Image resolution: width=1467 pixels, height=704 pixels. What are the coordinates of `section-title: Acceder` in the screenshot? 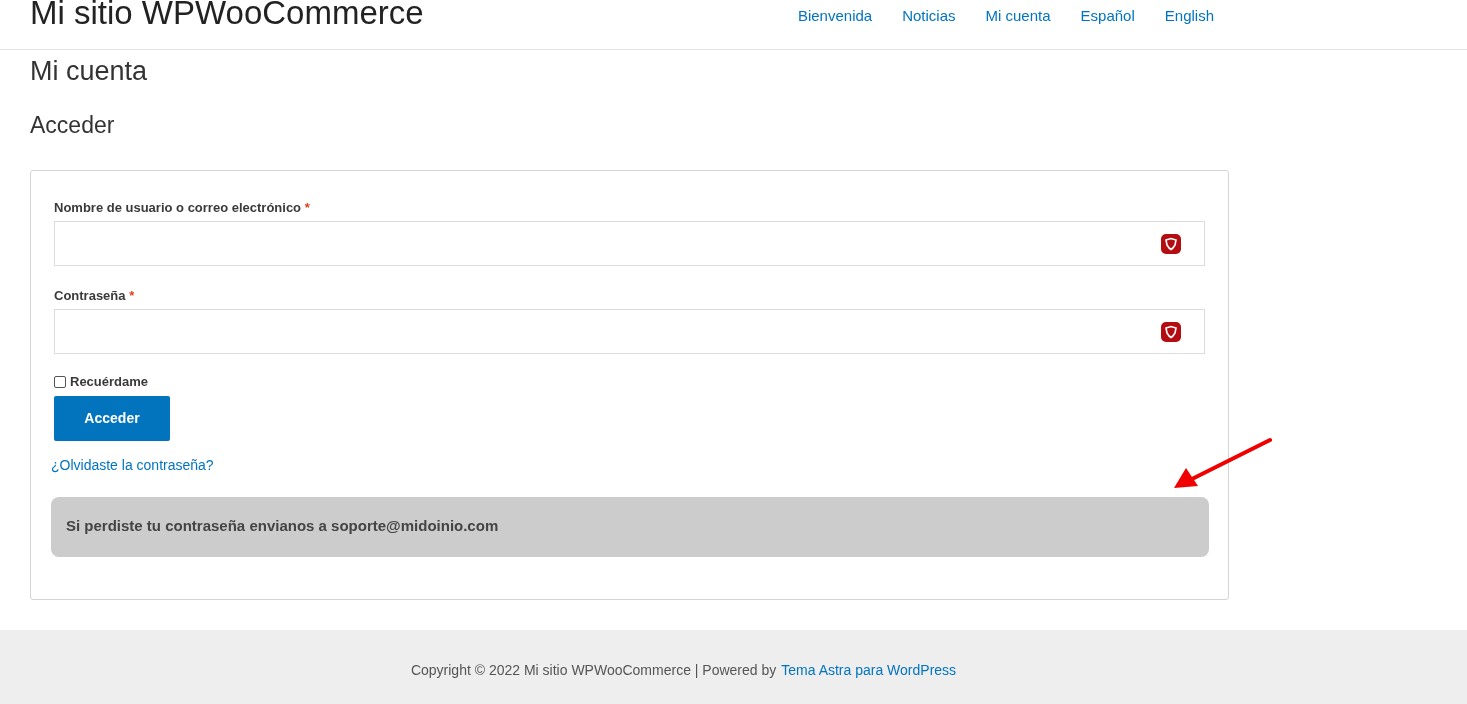 It's located at (73, 125).